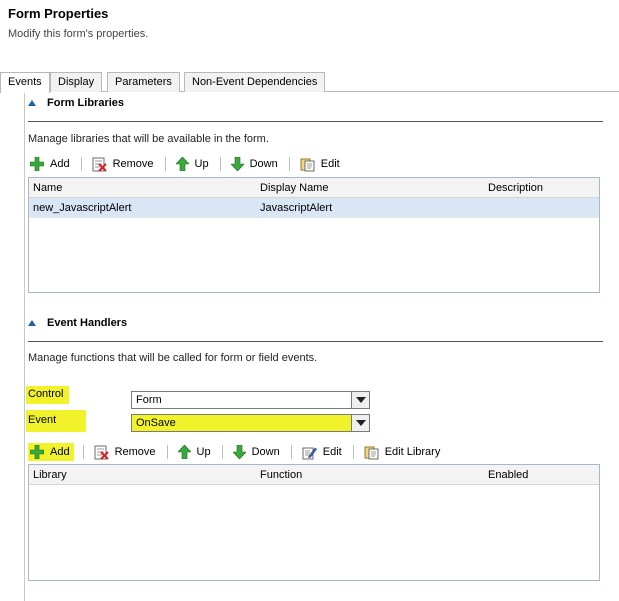 This screenshot has width=619, height=601. Describe the element at coordinates (515, 188) in the screenshot. I see `column-header-description: Description` at that location.